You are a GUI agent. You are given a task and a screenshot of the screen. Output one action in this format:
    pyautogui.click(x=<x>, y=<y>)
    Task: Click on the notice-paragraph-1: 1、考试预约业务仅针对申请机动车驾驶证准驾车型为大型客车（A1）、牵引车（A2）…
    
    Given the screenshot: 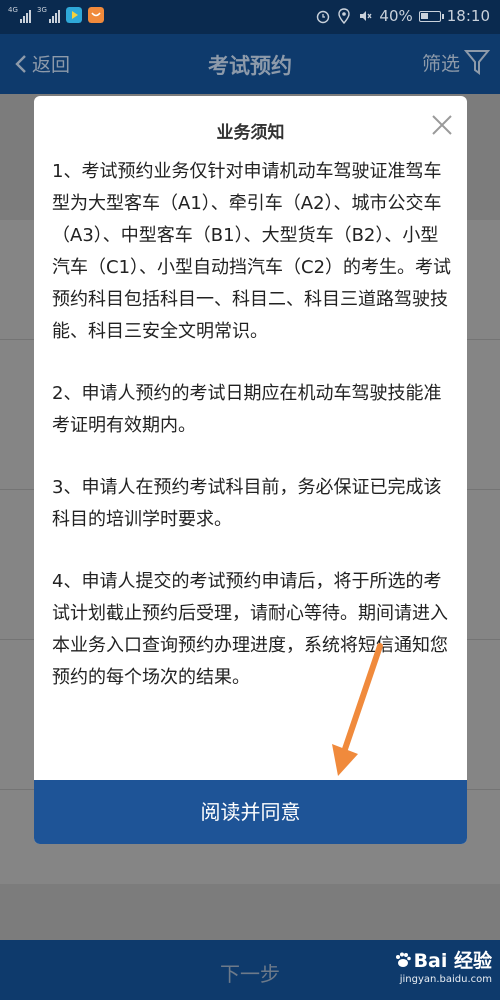 What is the action you would take?
    pyautogui.click(x=252, y=251)
    